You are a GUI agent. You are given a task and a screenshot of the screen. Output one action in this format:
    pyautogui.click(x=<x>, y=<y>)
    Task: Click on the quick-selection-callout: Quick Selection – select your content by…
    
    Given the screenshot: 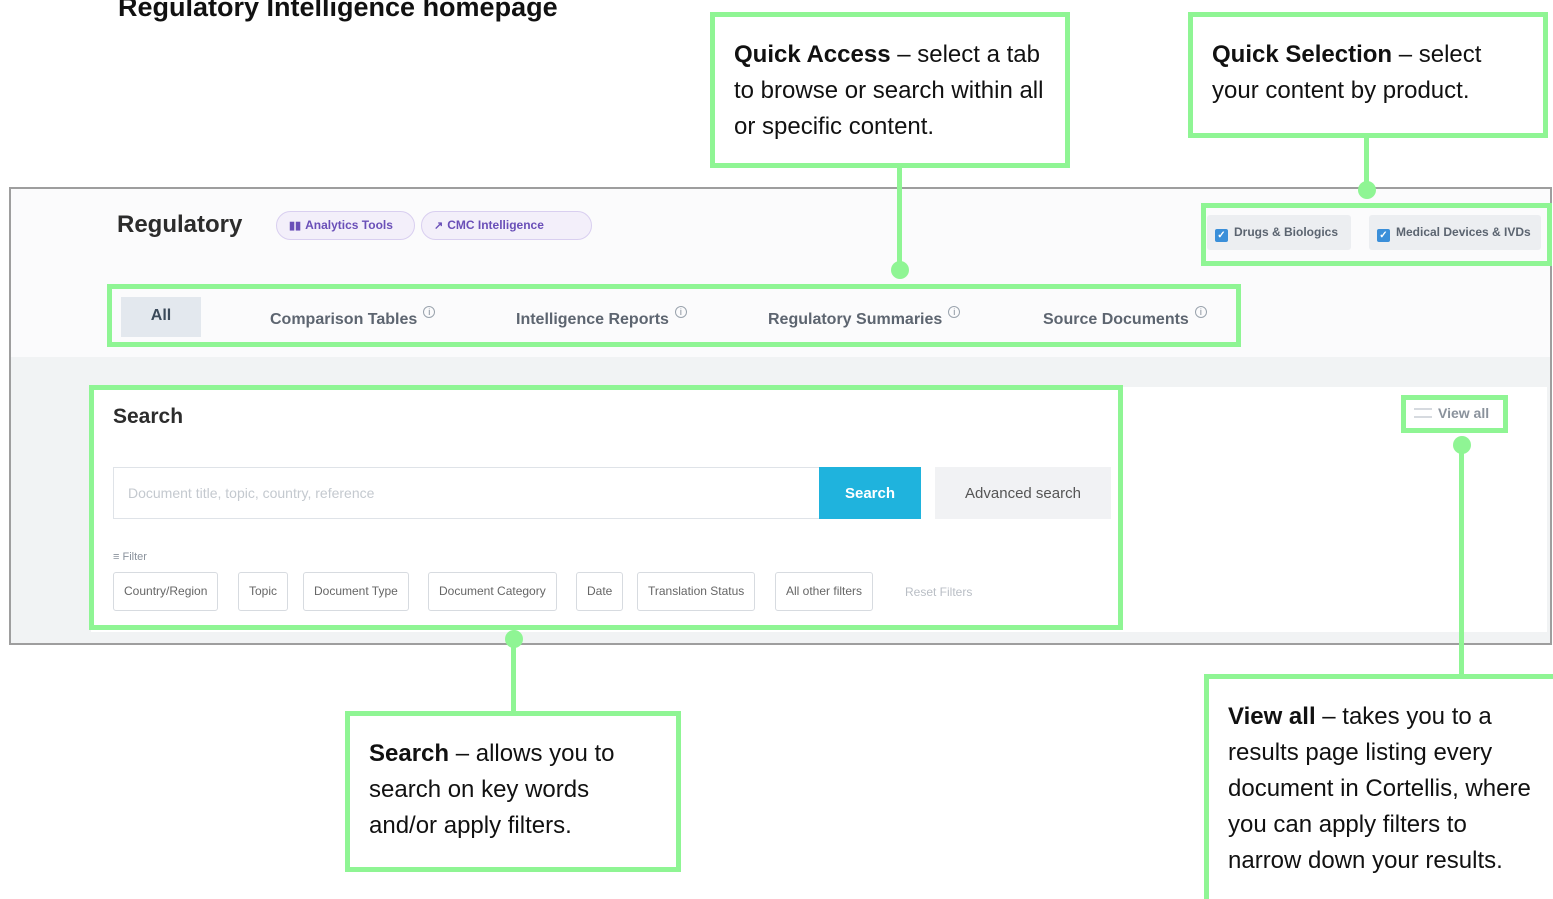 What is the action you would take?
    pyautogui.click(x=1368, y=75)
    